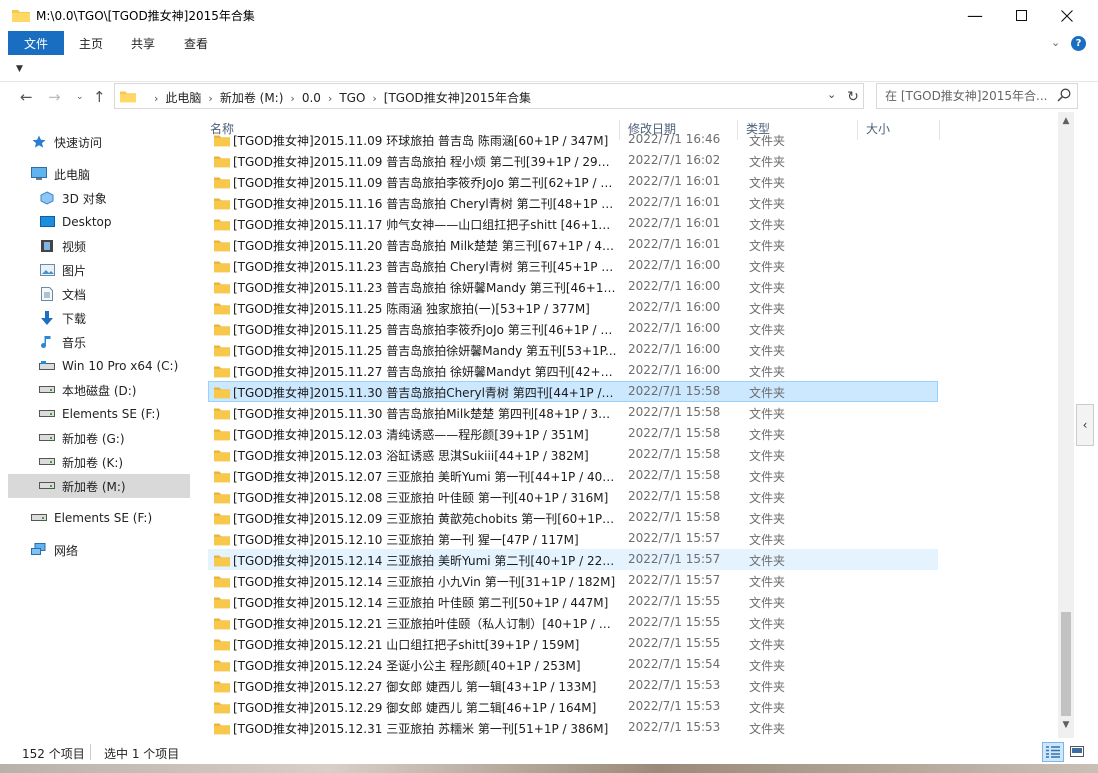  Describe the element at coordinates (1085, 425) in the screenshot. I see `collapse-chevron-icon: ‹` at that location.